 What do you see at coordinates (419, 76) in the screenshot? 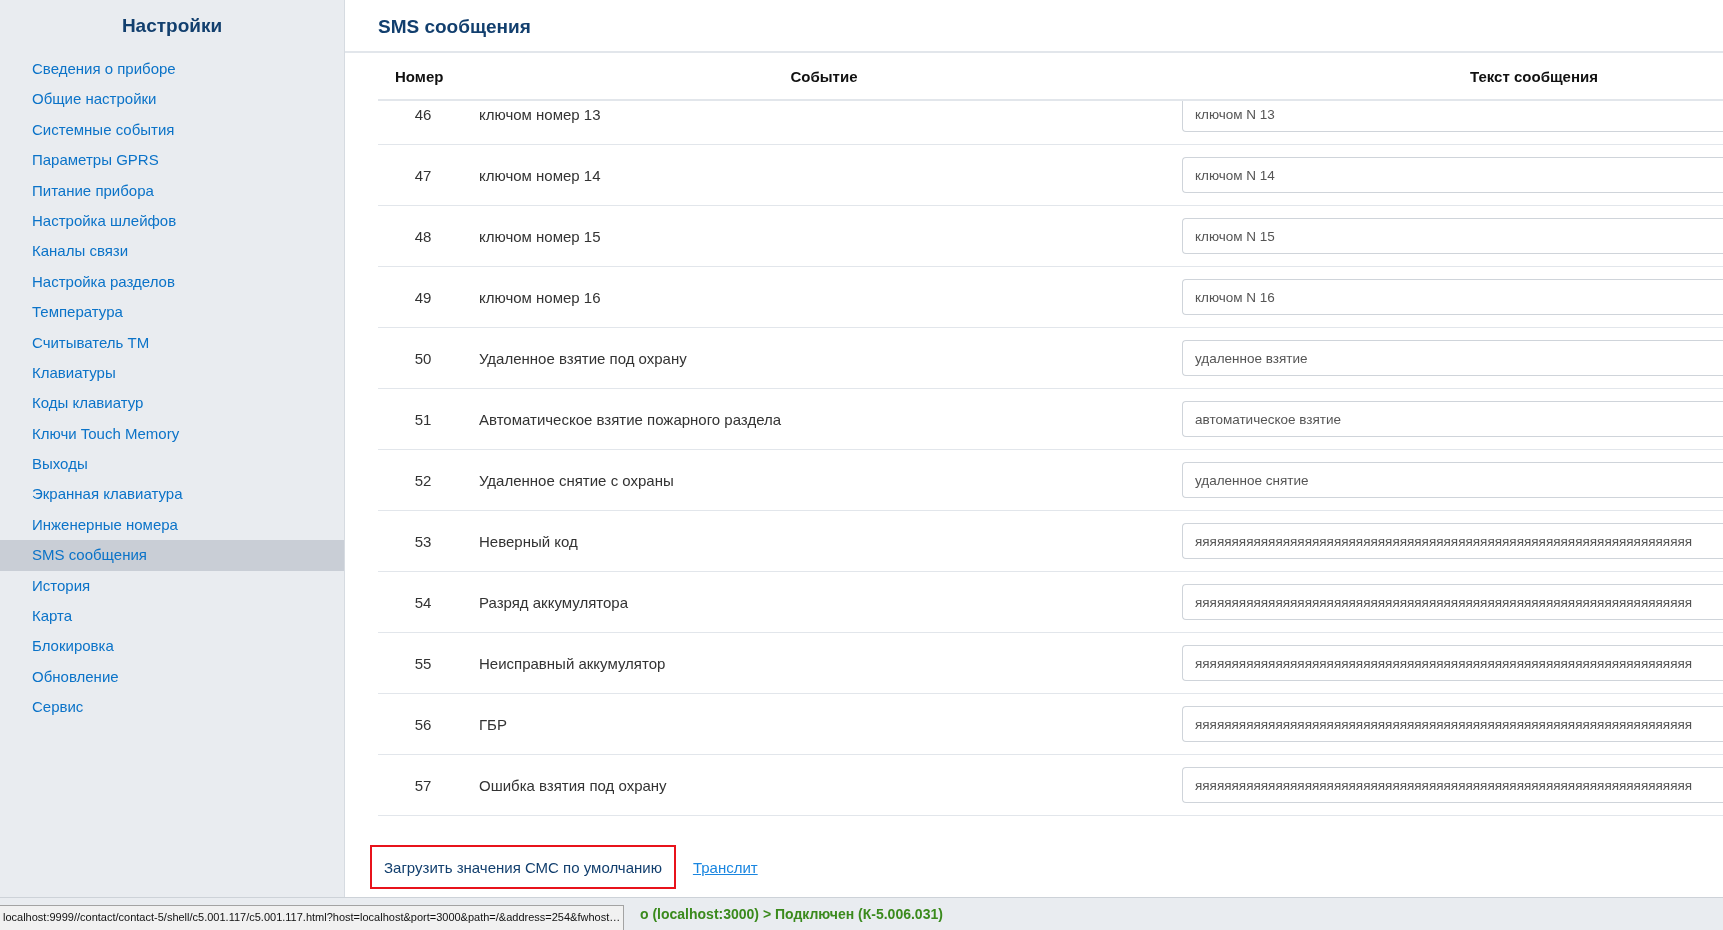
I see `column-header: Номер` at bounding box center [419, 76].